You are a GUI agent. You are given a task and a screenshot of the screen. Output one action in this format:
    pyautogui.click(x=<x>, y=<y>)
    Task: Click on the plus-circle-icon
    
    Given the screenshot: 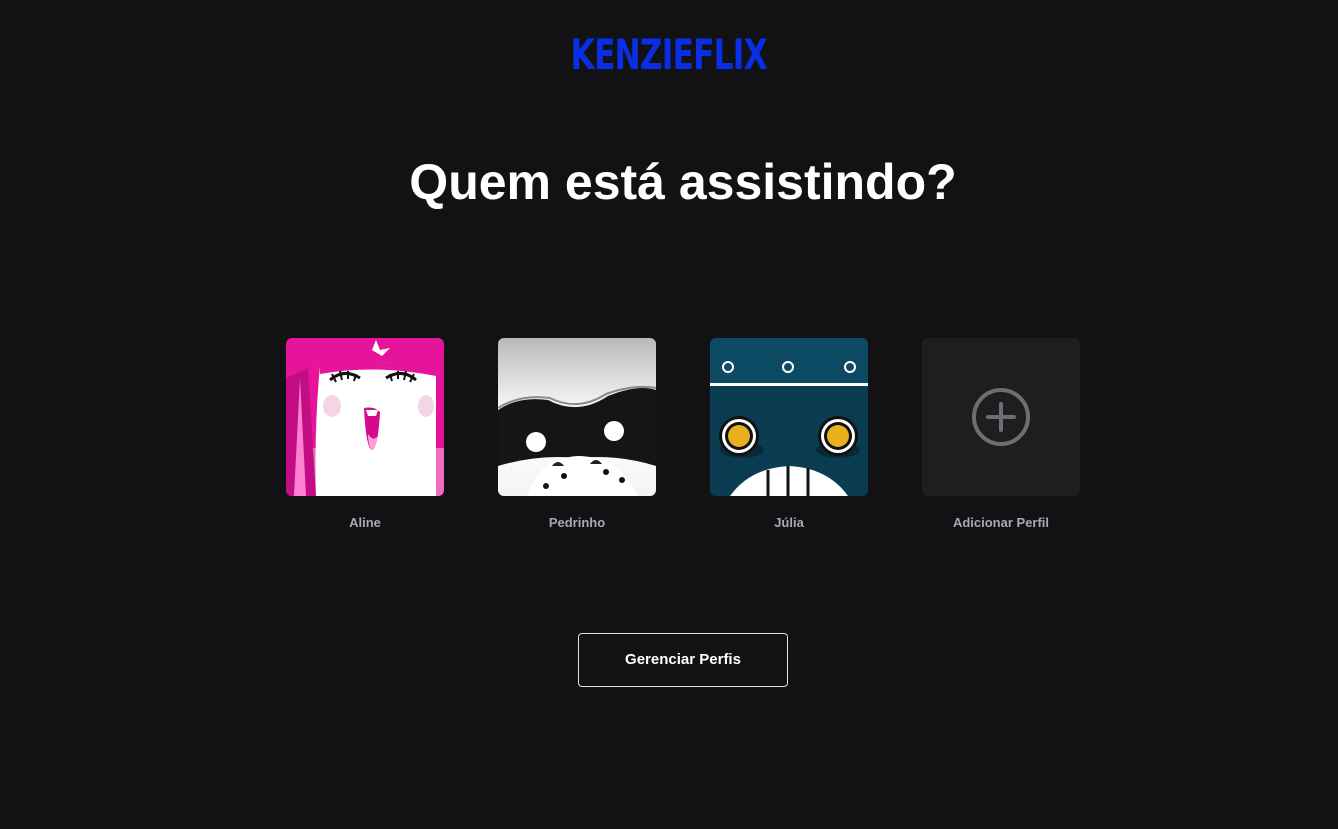 What is the action you would take?
    pyautogui.click(x=1001, y=417)
    